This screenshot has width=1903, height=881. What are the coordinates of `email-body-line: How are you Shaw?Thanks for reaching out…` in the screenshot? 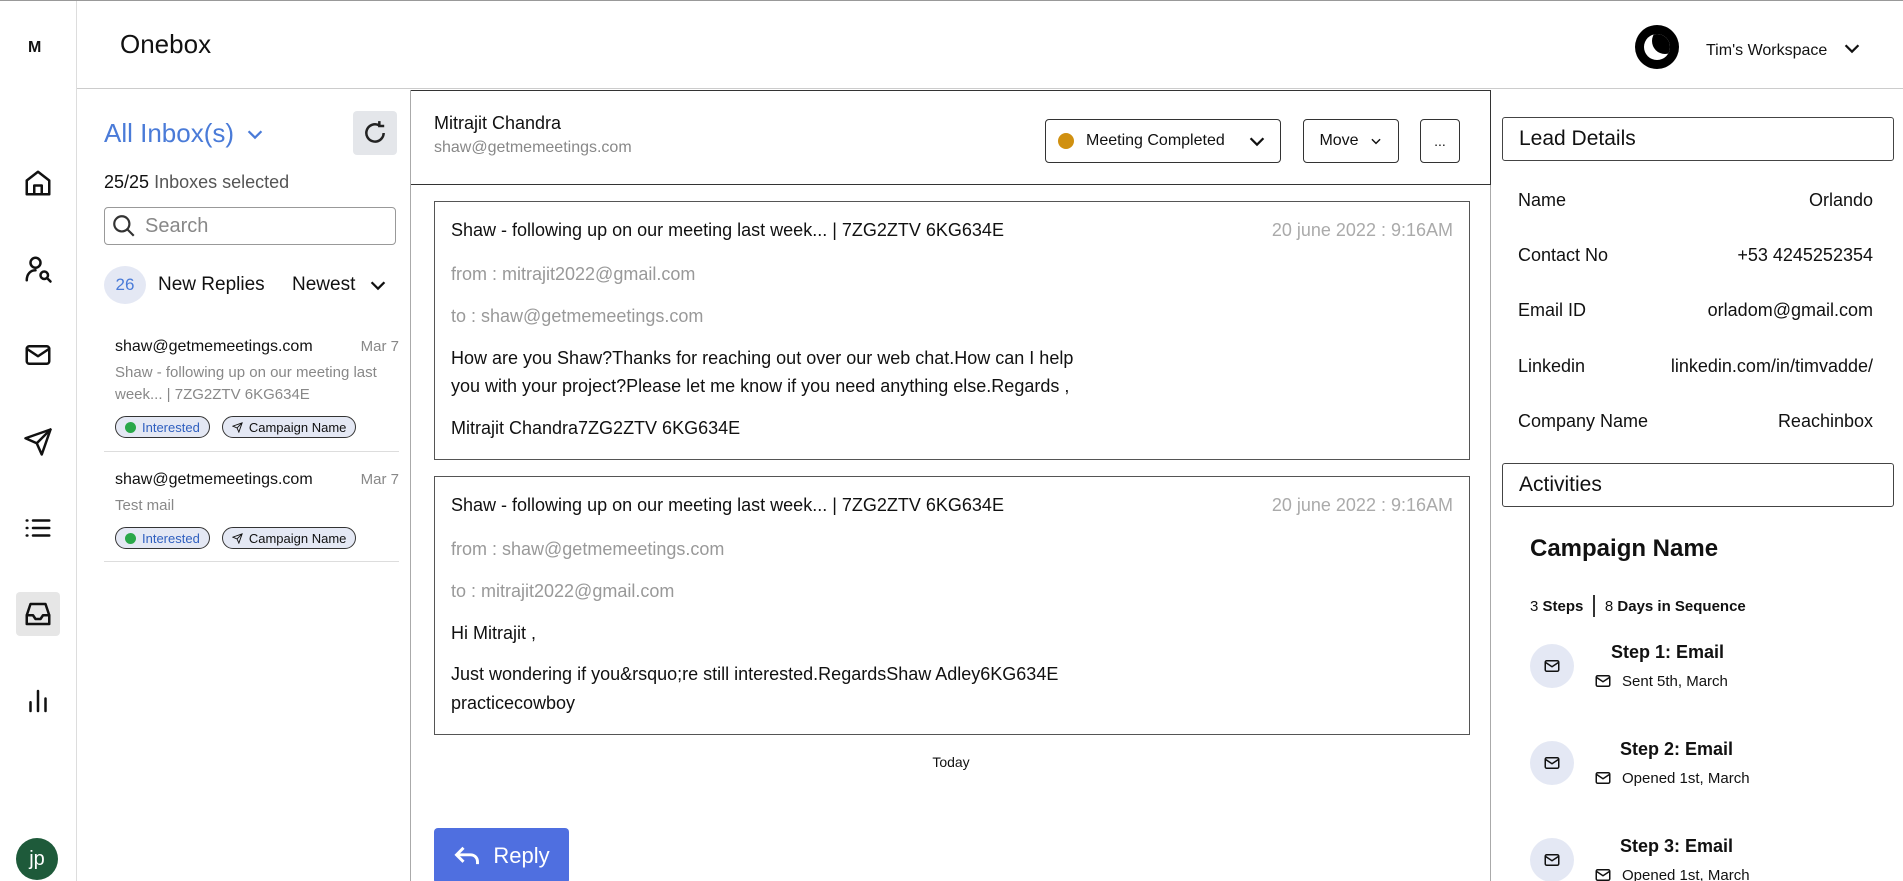 It's located at (762, 358).